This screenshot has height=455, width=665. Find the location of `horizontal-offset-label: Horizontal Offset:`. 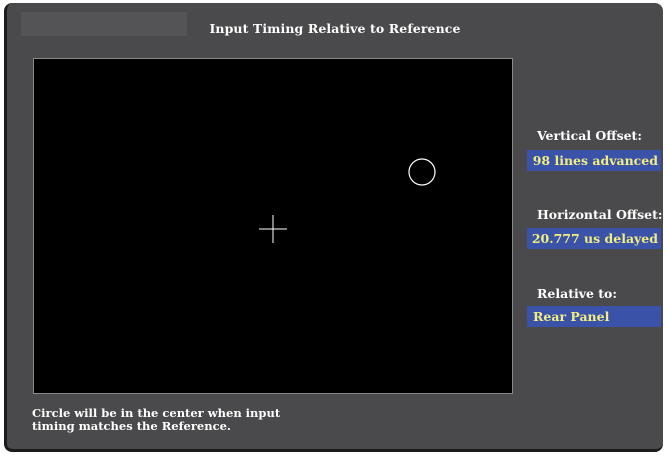

horizontal-offset-label: Horizontal Offset: is located at coordinates (600, 214).